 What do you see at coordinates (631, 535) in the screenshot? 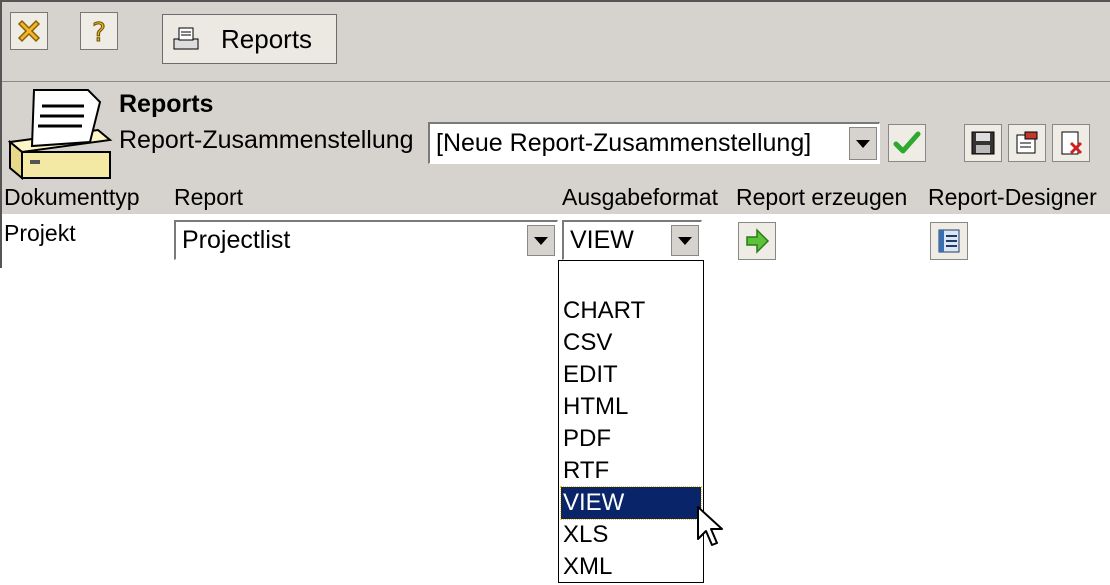
I see `format-option-xls: XLS` at bounding box center [631, 535].